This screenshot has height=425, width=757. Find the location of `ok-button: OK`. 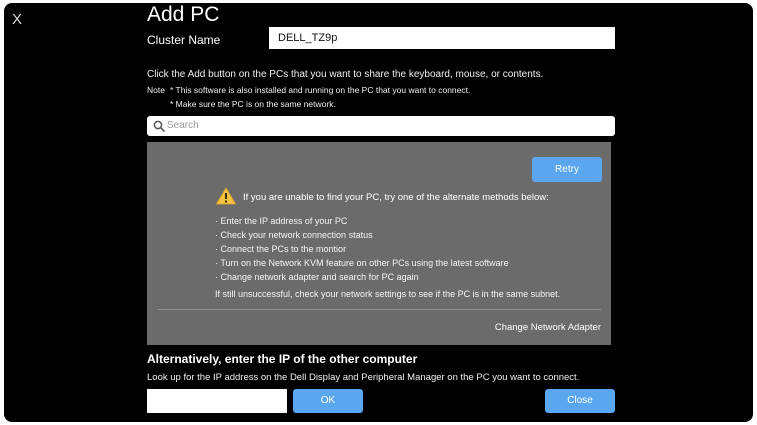

ok-button: OK is located at coordinates (328, 401).